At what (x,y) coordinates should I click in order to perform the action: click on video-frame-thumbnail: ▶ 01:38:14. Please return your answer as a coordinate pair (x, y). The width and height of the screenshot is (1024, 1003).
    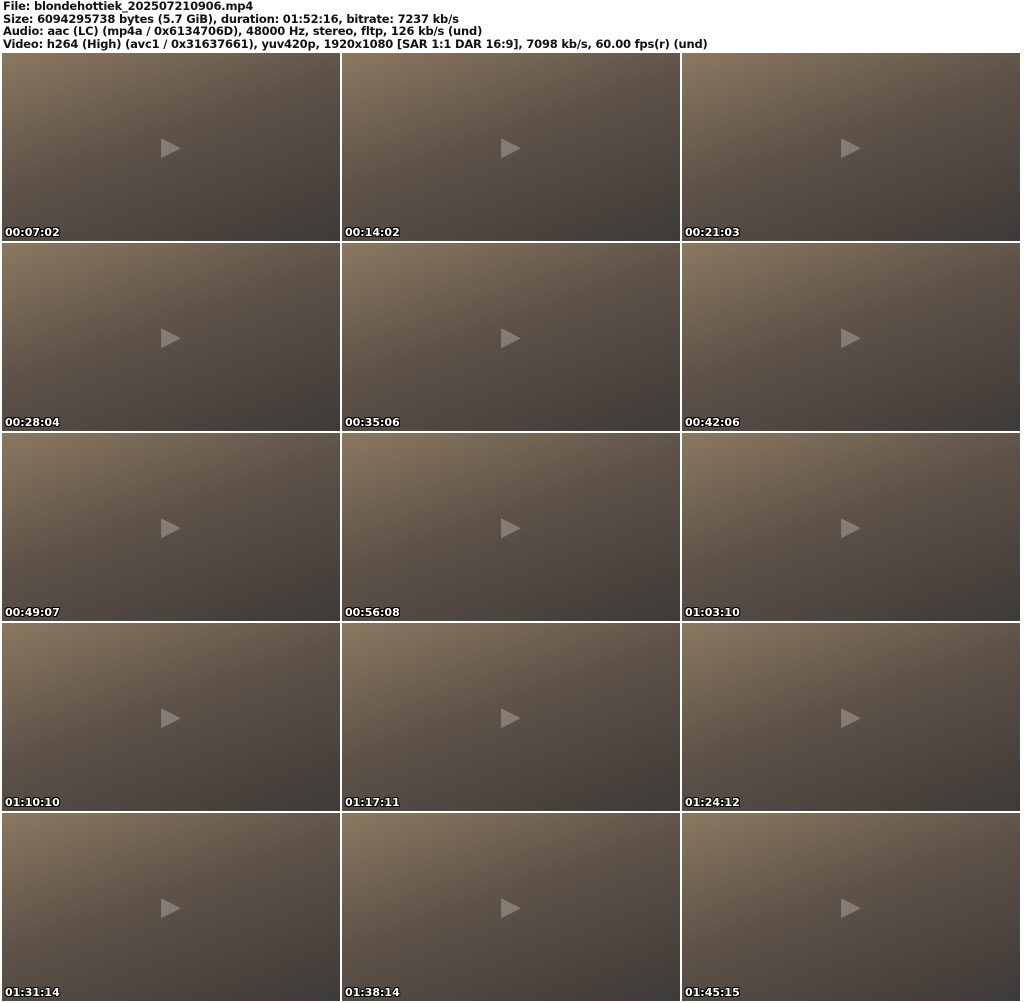
    Looking at the image, I should click on (511, 907).